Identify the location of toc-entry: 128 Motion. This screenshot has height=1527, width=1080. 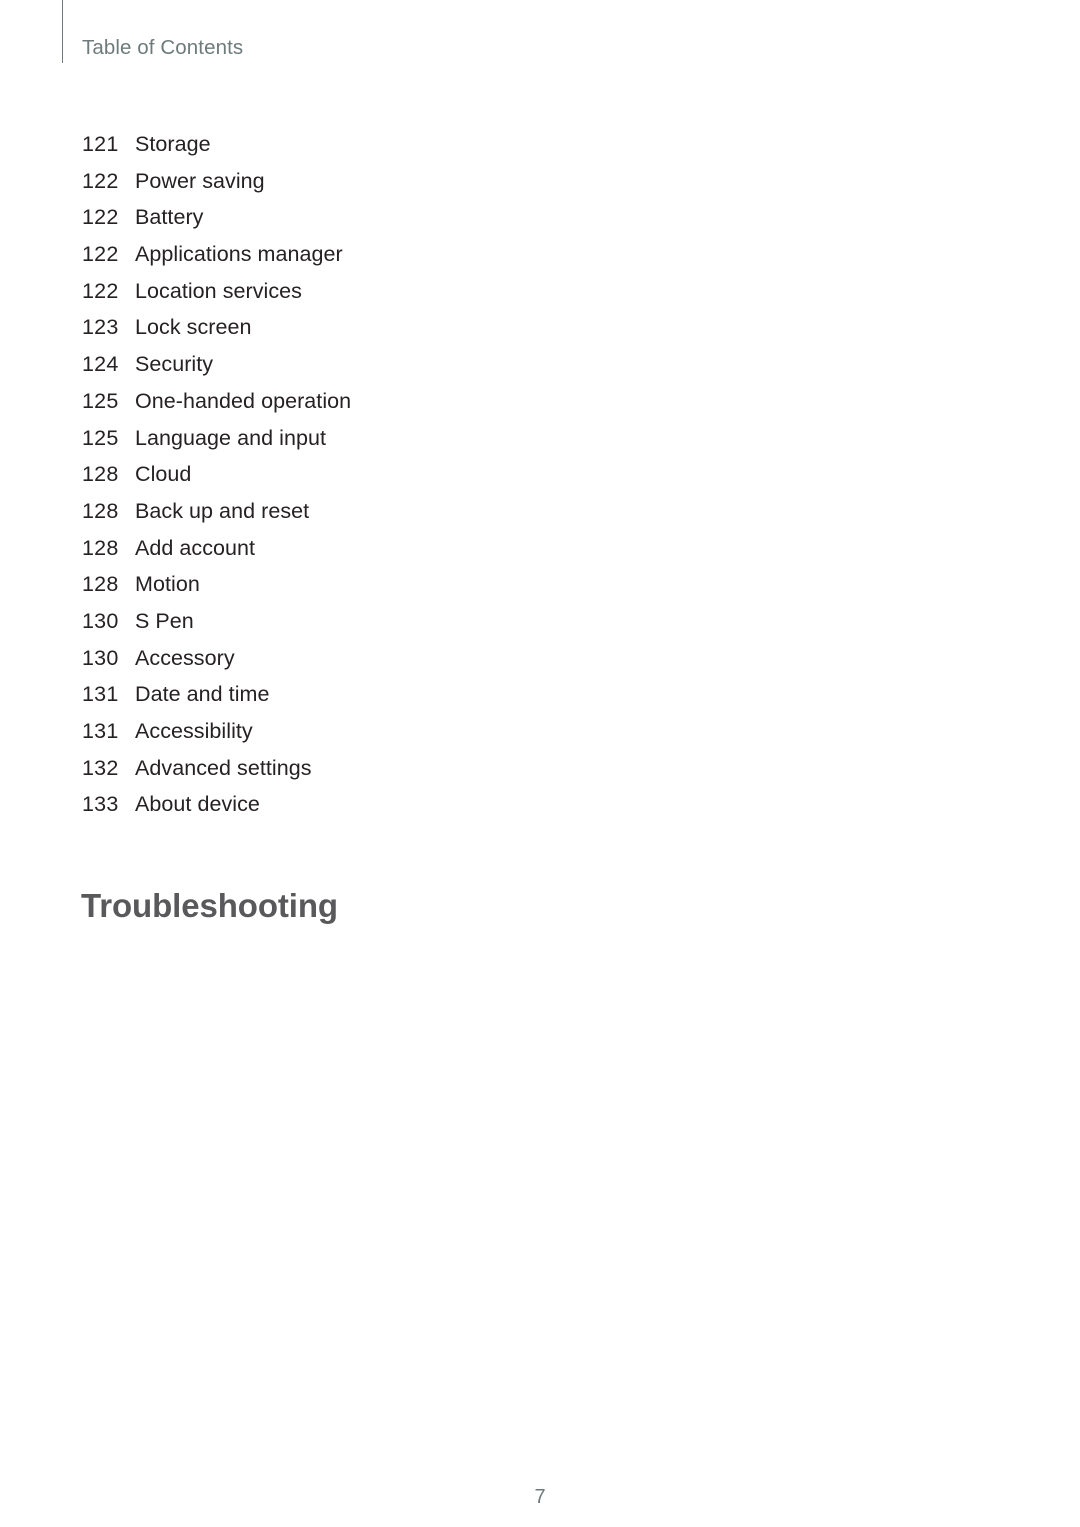
(362, 584).